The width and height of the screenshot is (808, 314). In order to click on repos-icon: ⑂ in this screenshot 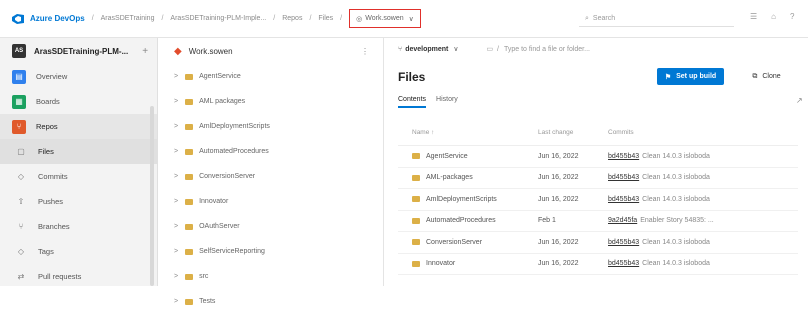, I will do `click(19, 127)`.